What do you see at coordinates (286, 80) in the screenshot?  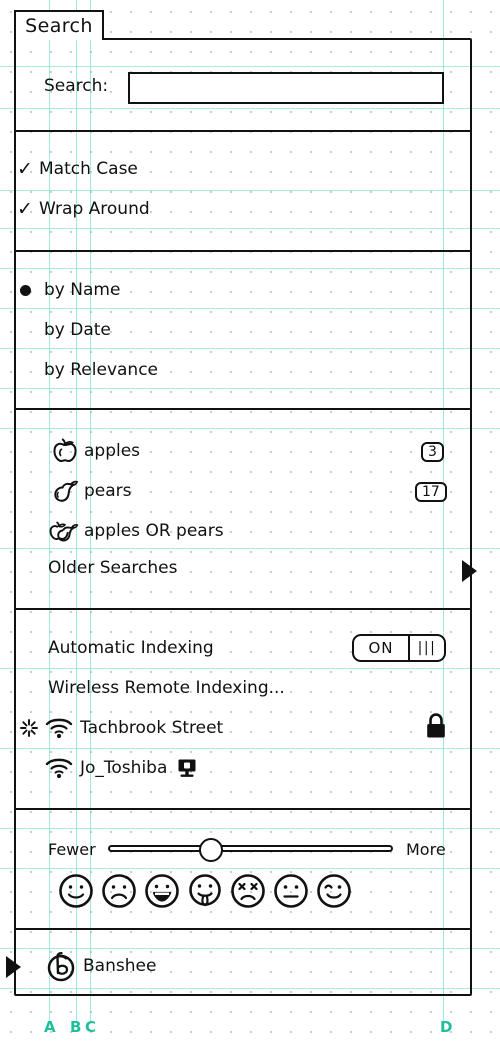 I see `search-input-value` at bounding box center [286, 80].